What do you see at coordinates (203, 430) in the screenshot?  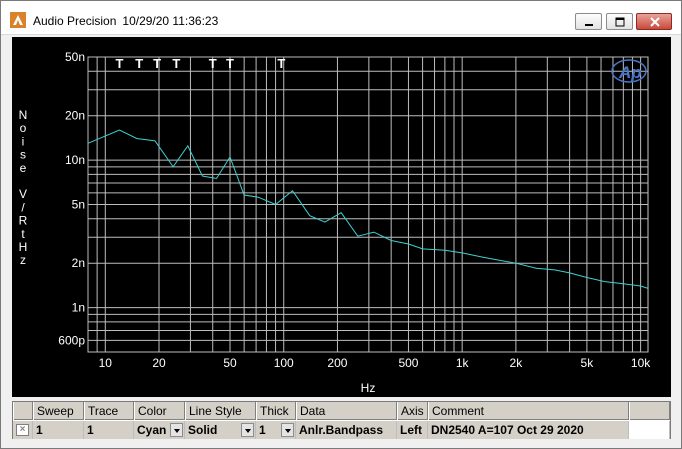 I see `line-style-value: Solid` at bounding box center [203, 430].